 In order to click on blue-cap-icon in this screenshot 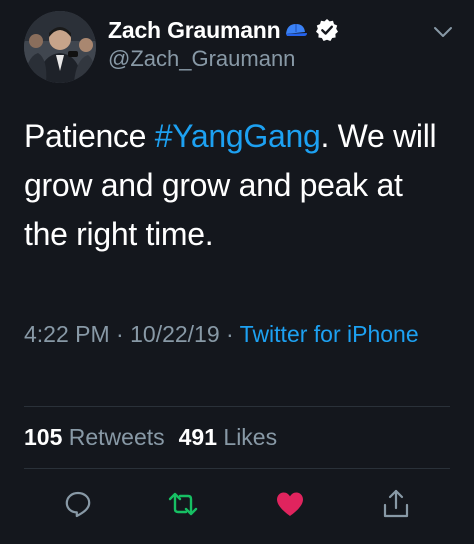, I will do `click(296, 30)`.